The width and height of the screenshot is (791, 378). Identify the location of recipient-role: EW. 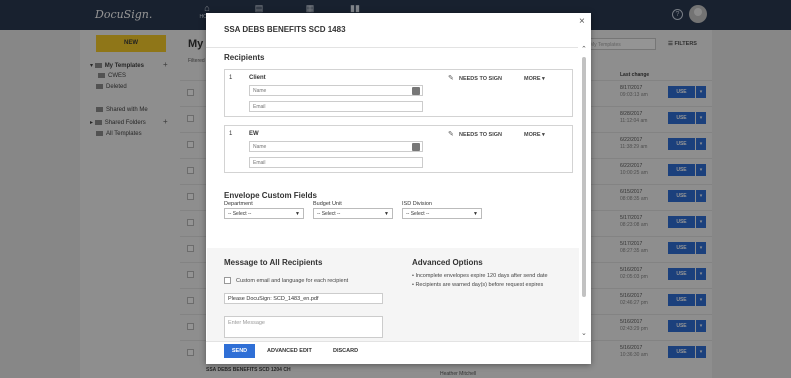
(254, 134).